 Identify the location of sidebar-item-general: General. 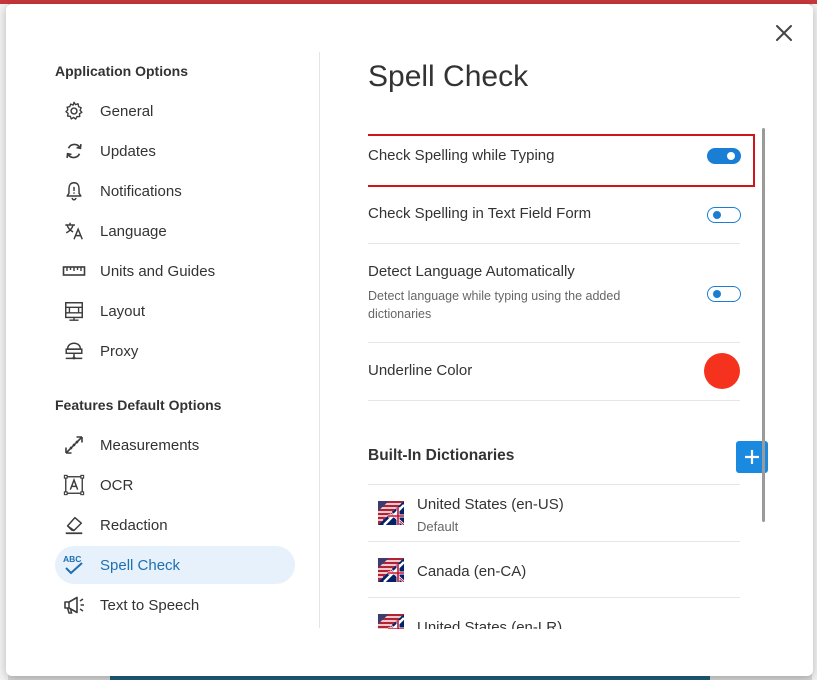
(175, 111).